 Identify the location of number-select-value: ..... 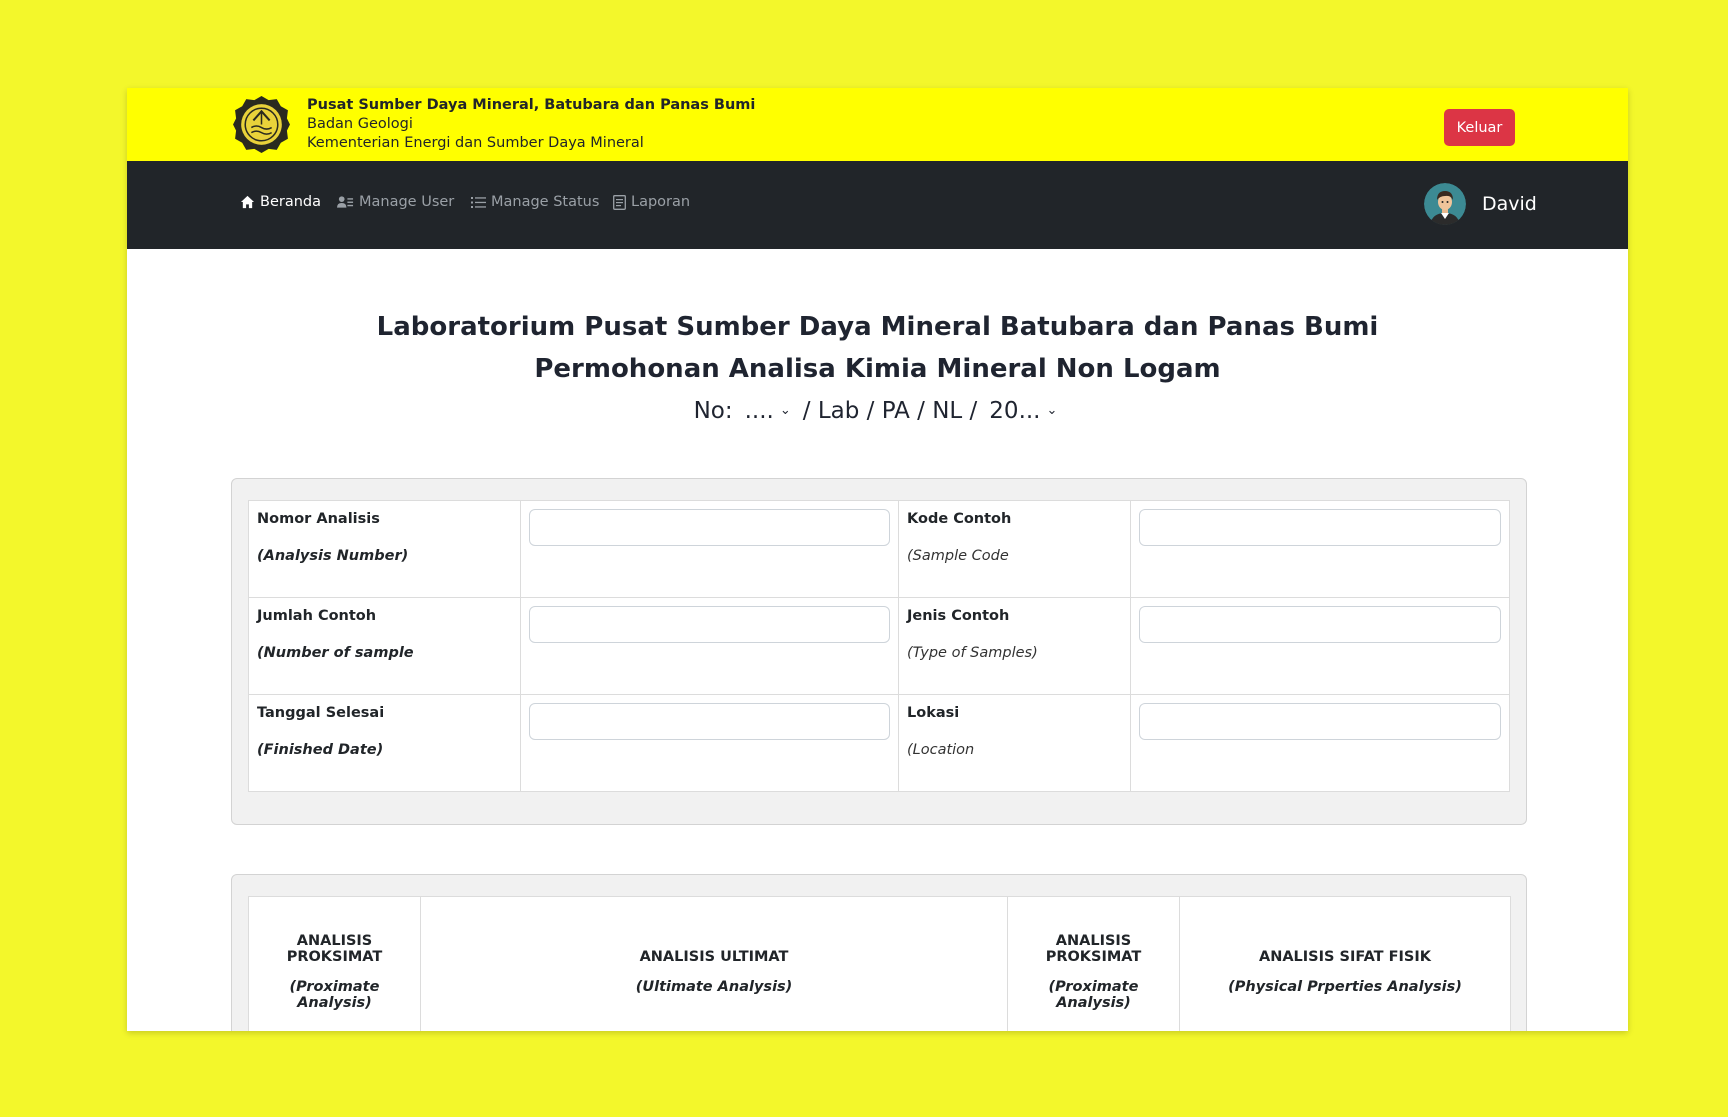
(759, 411).